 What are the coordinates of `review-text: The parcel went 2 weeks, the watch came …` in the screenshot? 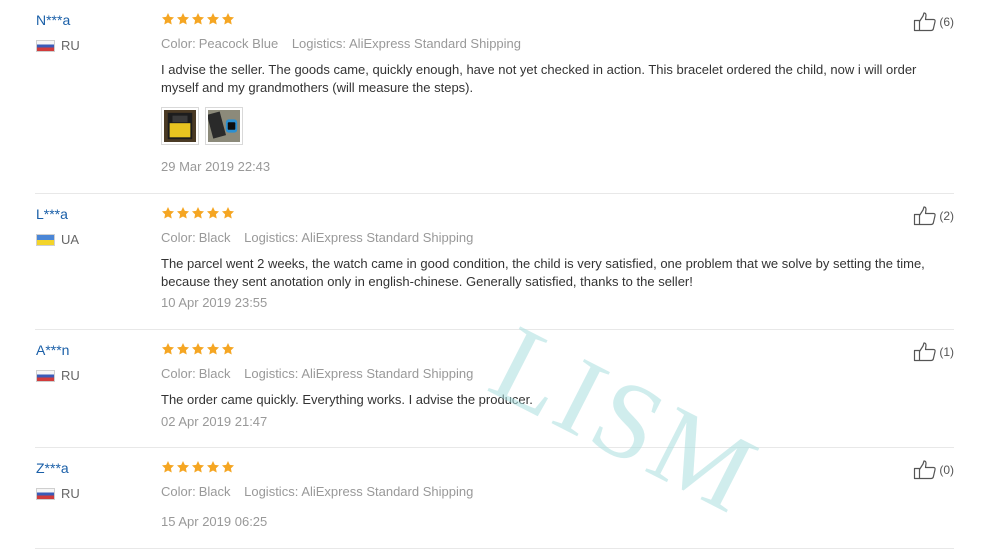 It's located at (543, 272).